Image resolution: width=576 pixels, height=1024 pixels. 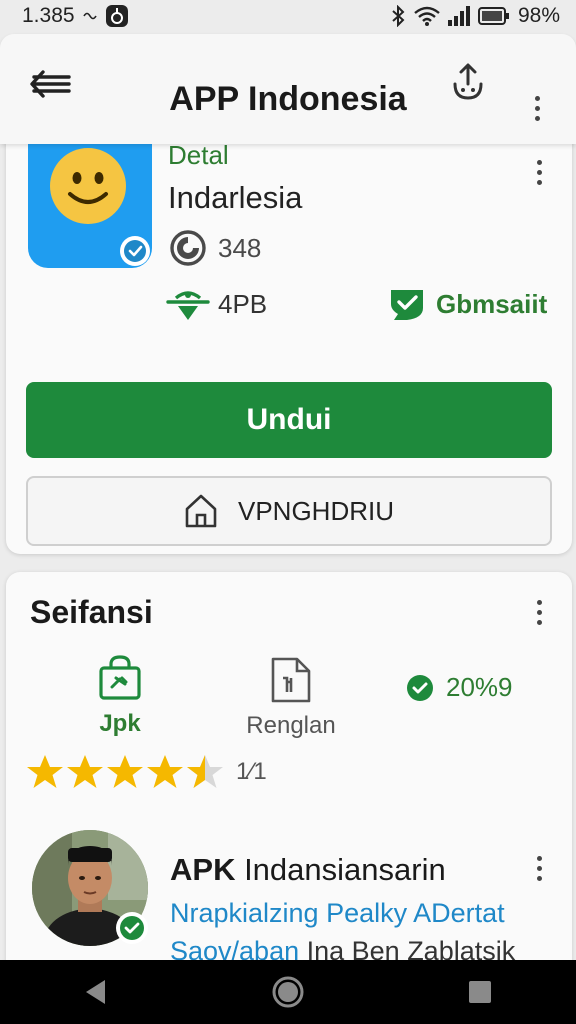 What do you see at coordinates (315, 510) in the screenshot?
I see `secondary-button-label: VPNGHDRIU` at bounding box center [315, 510].